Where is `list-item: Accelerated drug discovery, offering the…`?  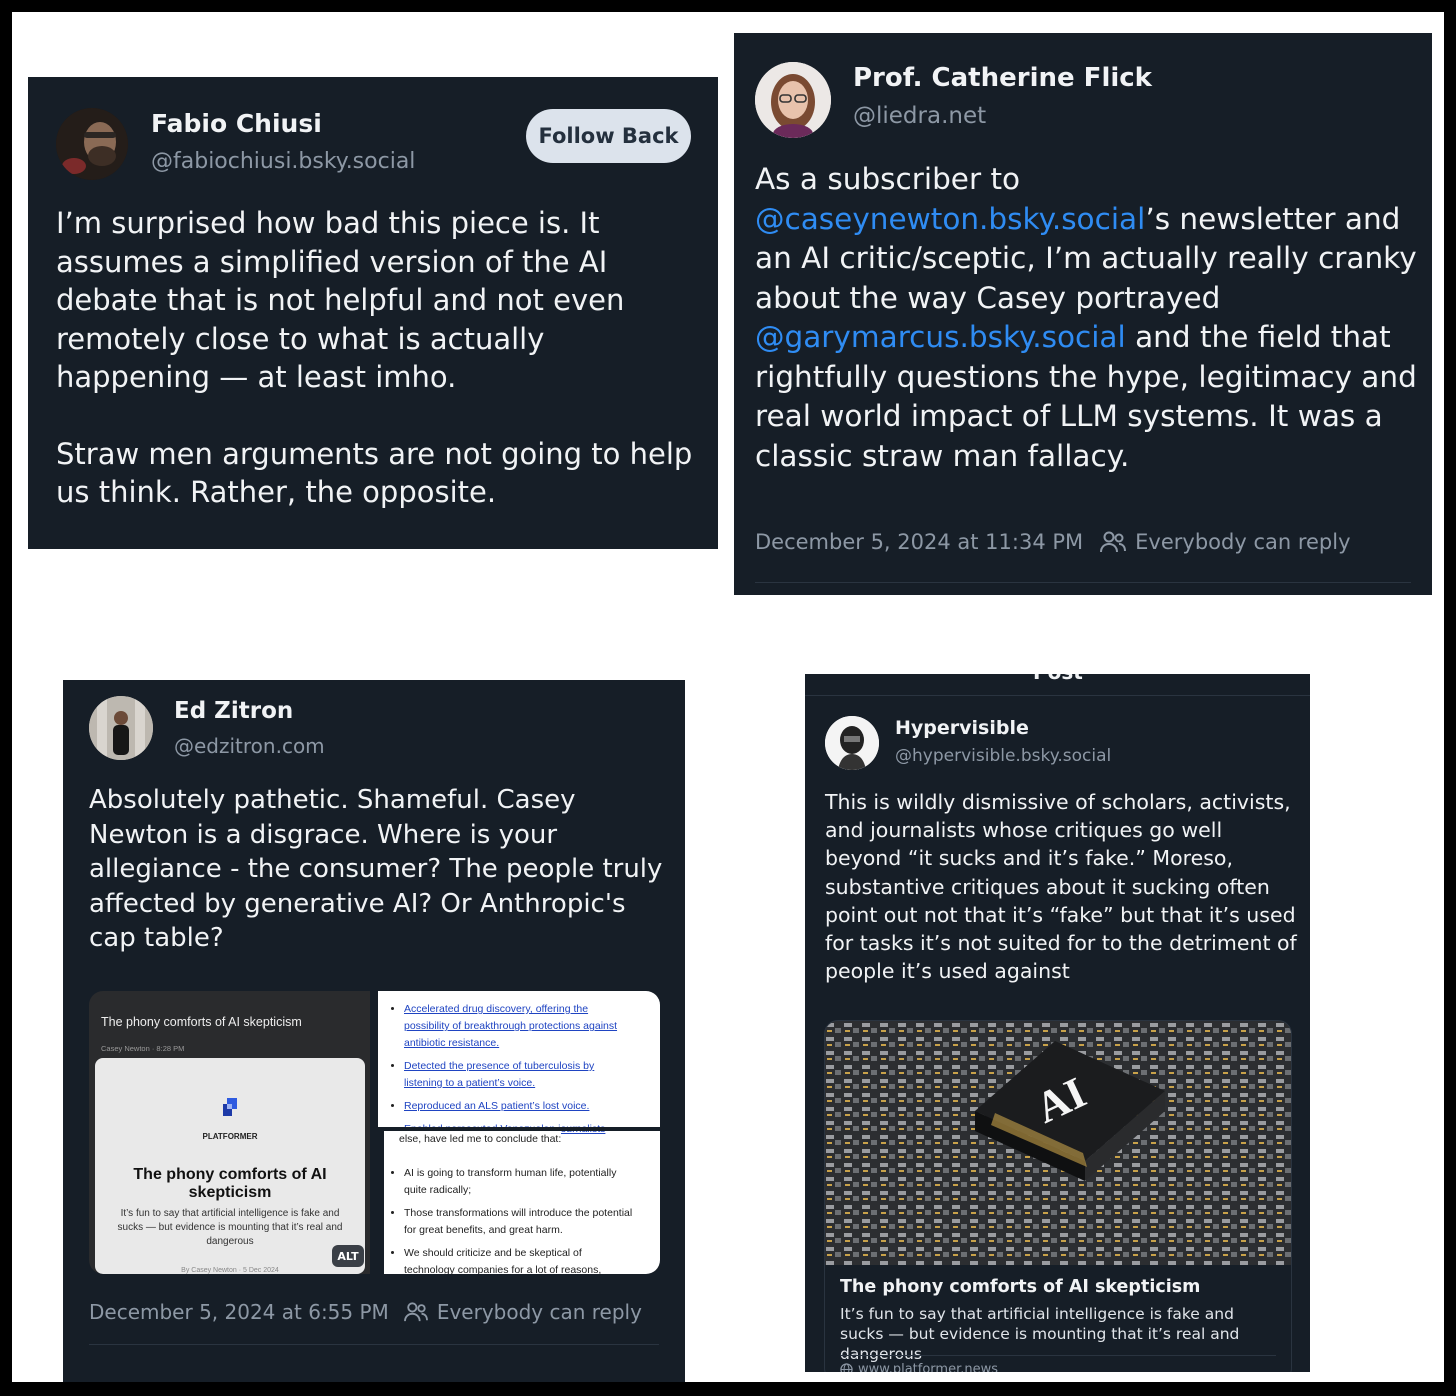 list-item: Accelerated drug discovery, offering the… is located at coordinates (514, 1026).